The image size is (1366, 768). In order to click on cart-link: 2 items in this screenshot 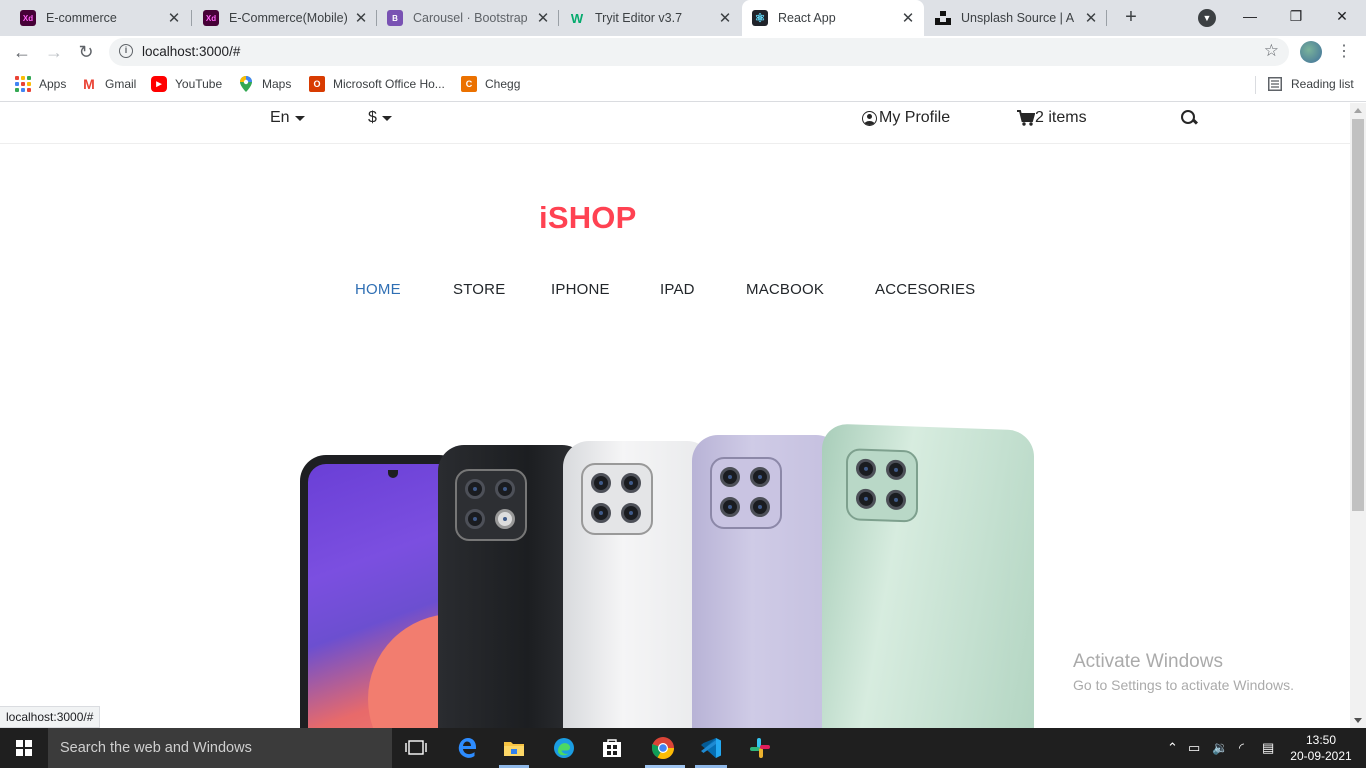, I will do `click(1052, 118)`.